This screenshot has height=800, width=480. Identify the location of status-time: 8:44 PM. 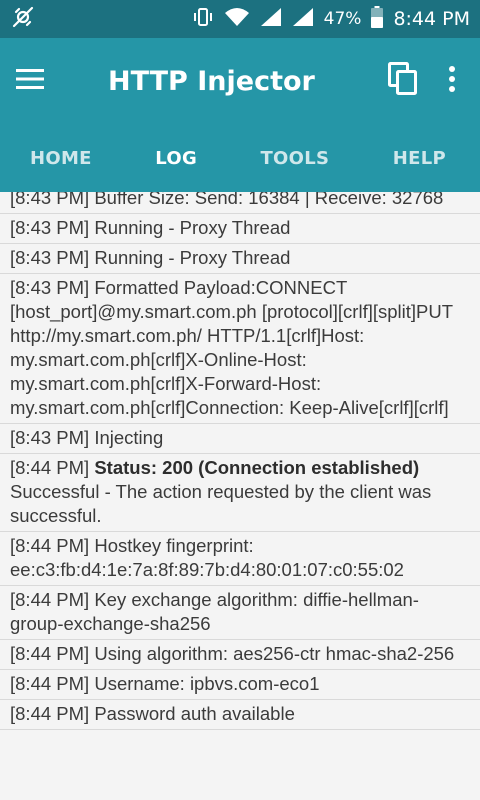
(431, 19).